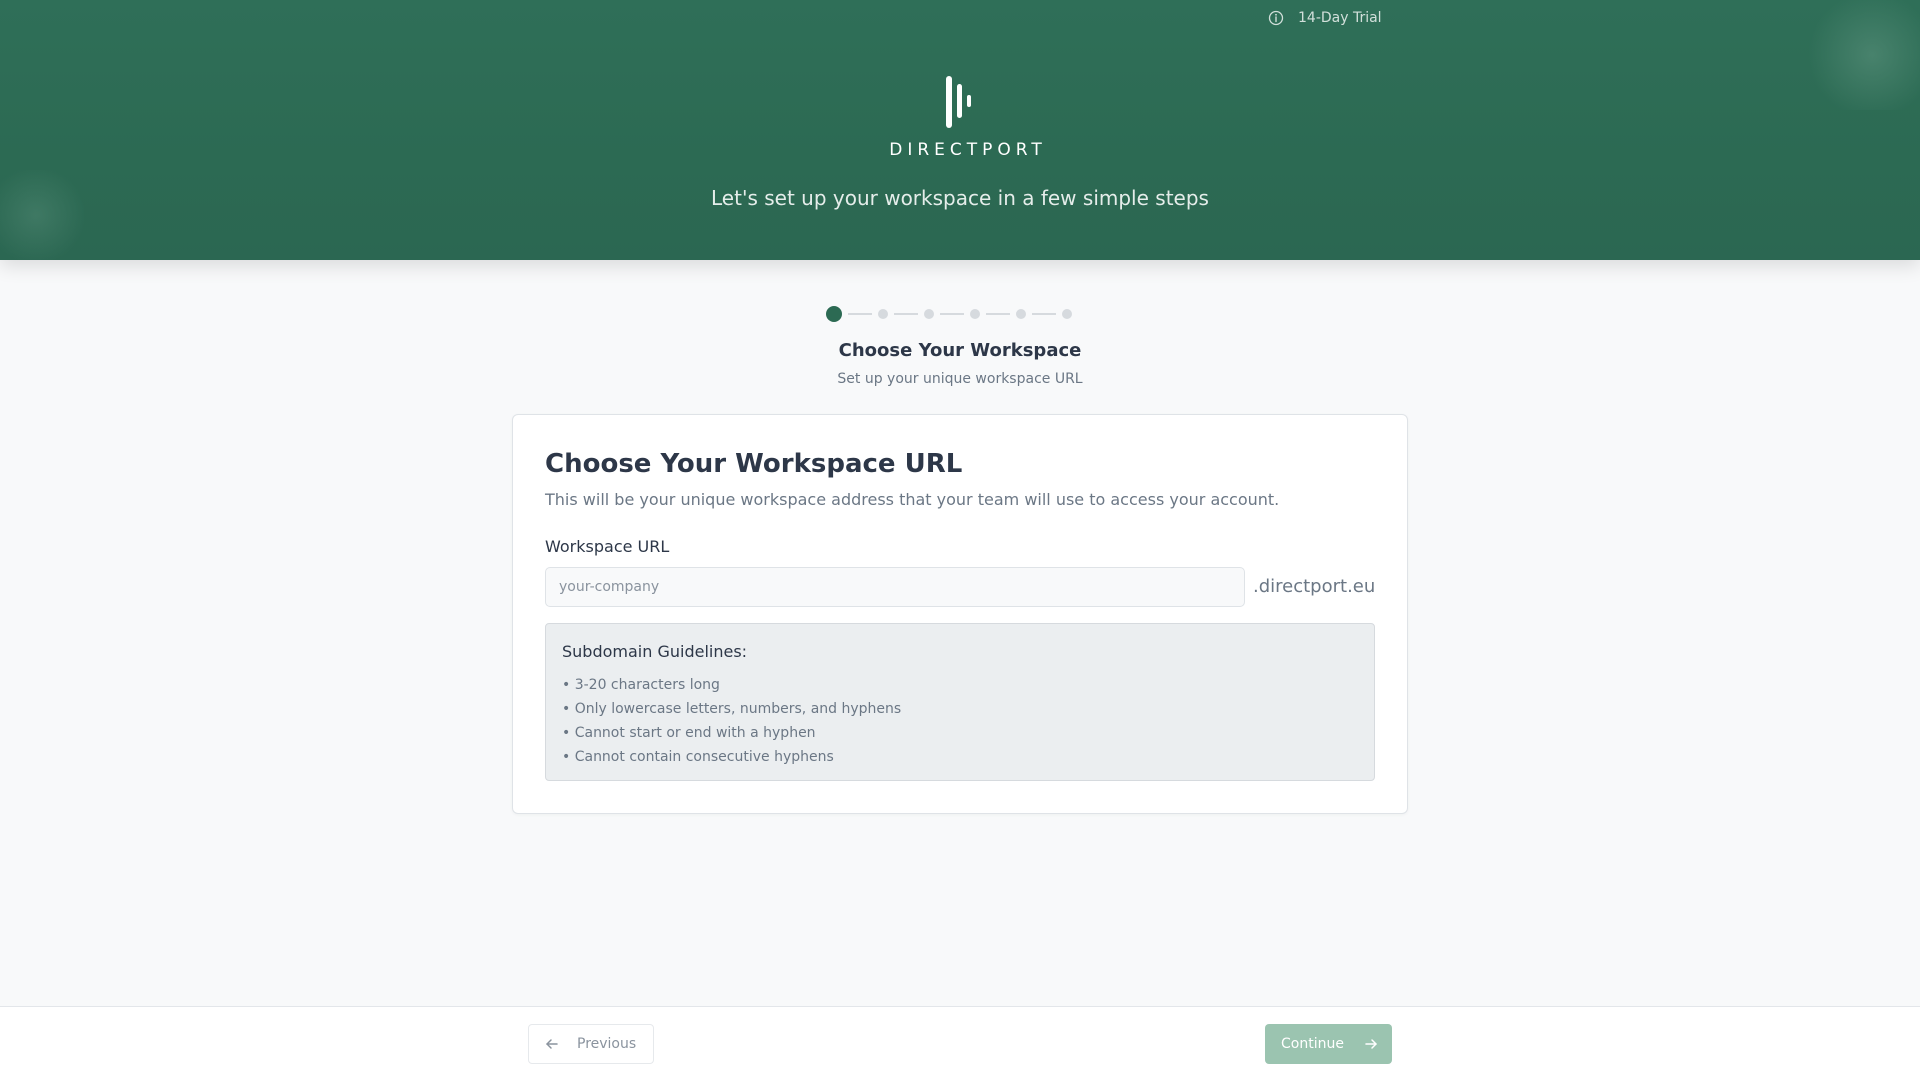 Image resolution: width=1920 pixels, height=1080 pixels. I want to click on previous-label: Previous, so click(607, 1044).